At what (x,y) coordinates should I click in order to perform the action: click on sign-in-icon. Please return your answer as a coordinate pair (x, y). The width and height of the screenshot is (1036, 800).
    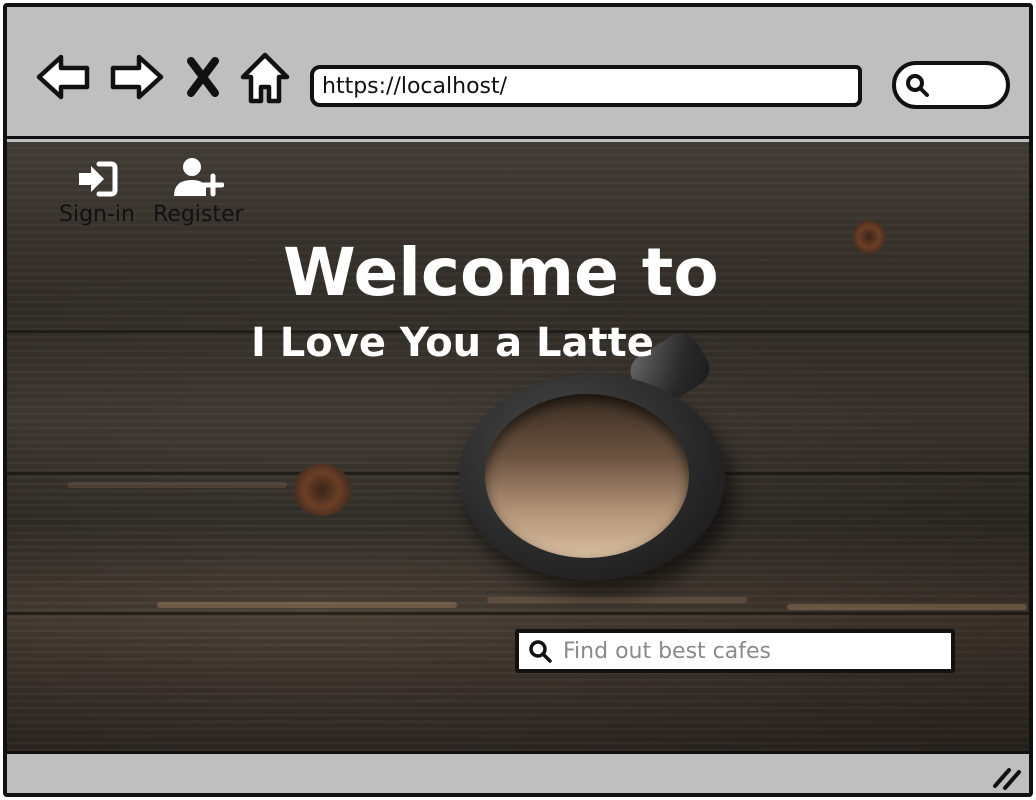
    Looking at the image, I should click on (98, 179).